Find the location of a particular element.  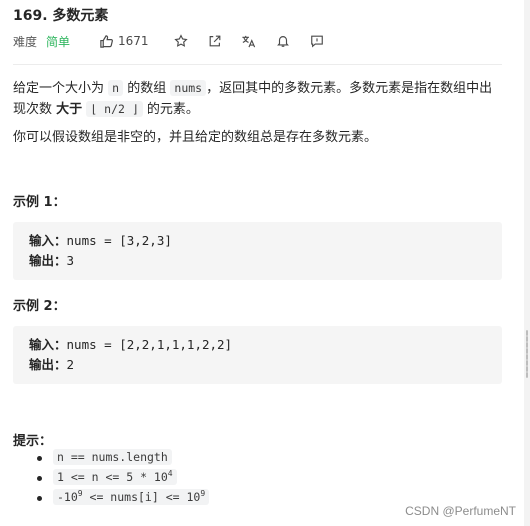

example-2-input-line: 输入：nums = [2,2,1,1,1,2,2] is located at coordinates (265, 345).